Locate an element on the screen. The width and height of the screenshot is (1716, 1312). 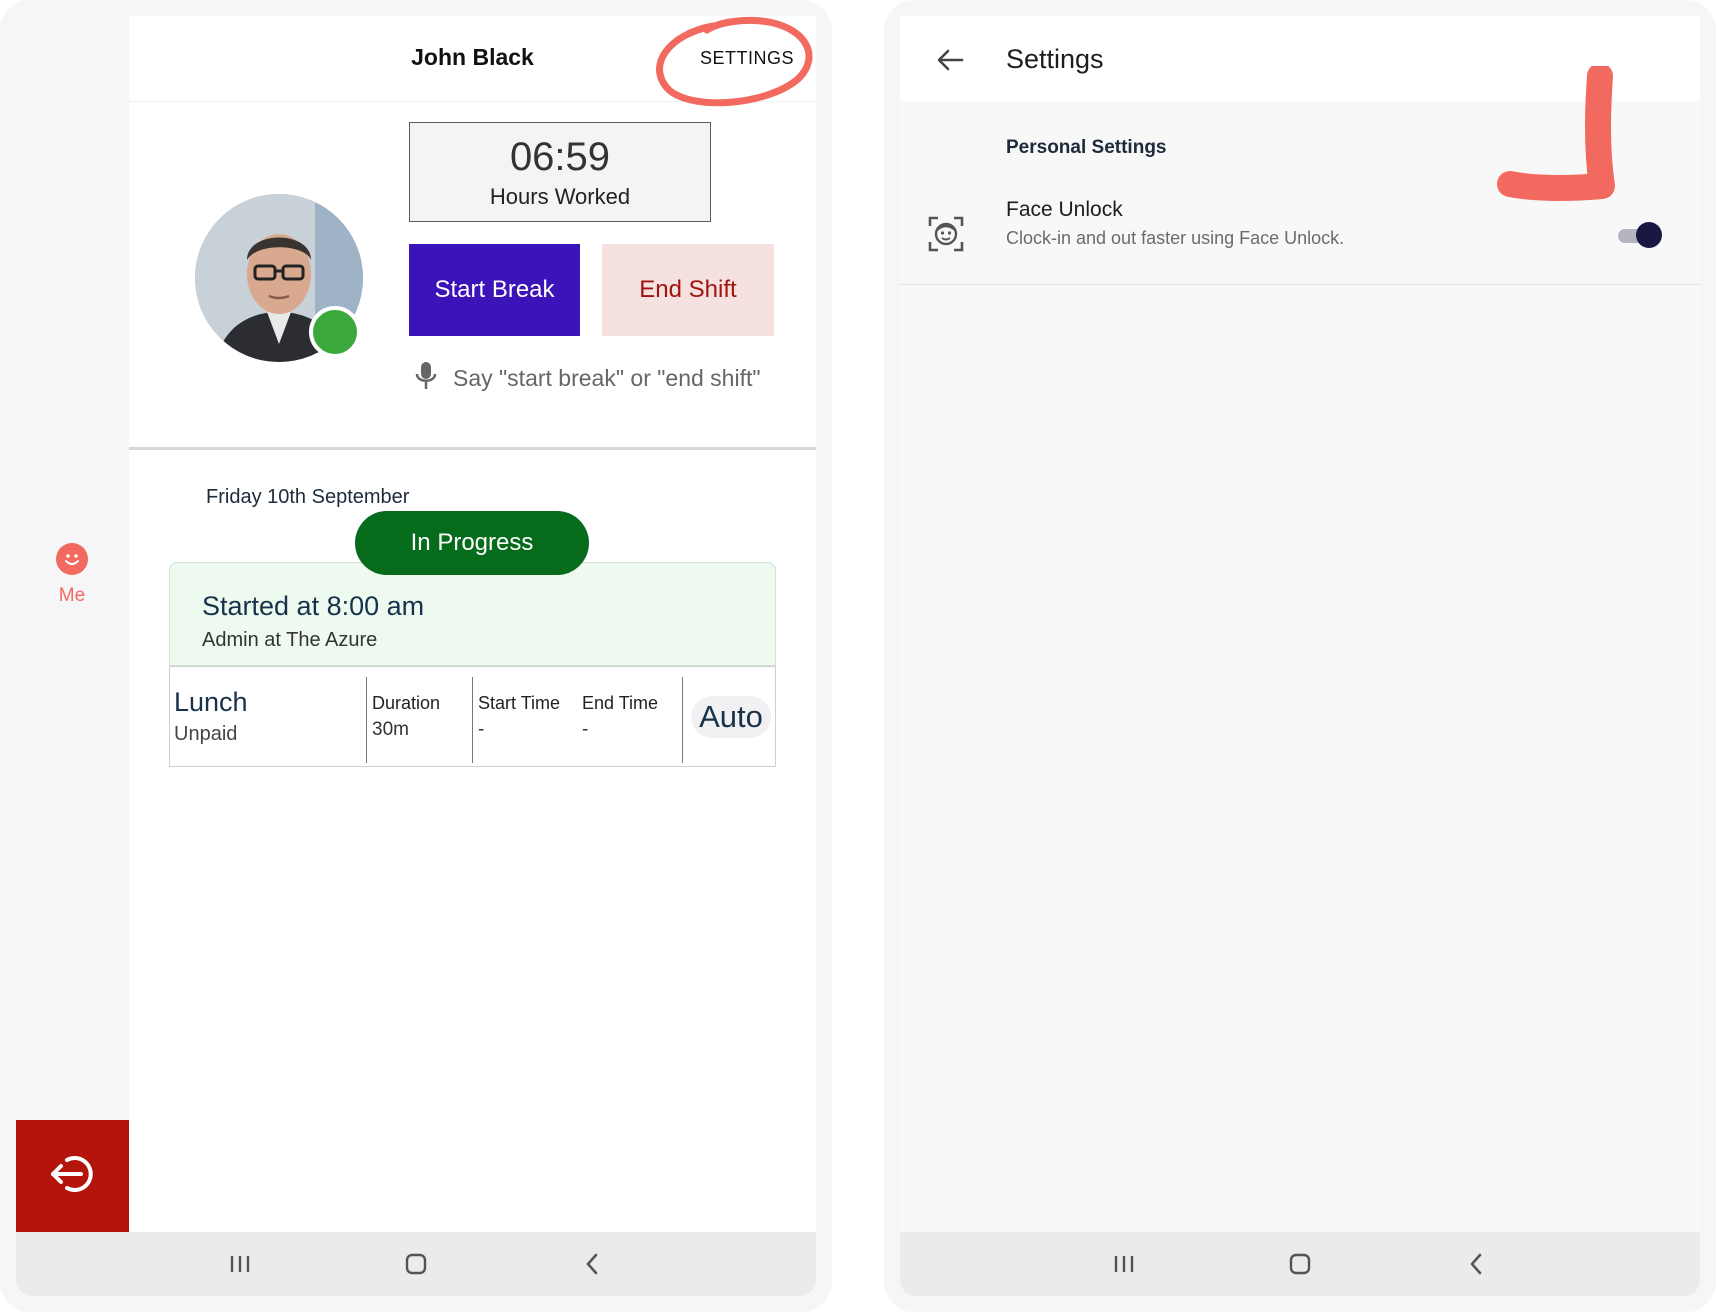
hours-worked-box: 06:59 Hours Worked is located at coordinates (560, 172).